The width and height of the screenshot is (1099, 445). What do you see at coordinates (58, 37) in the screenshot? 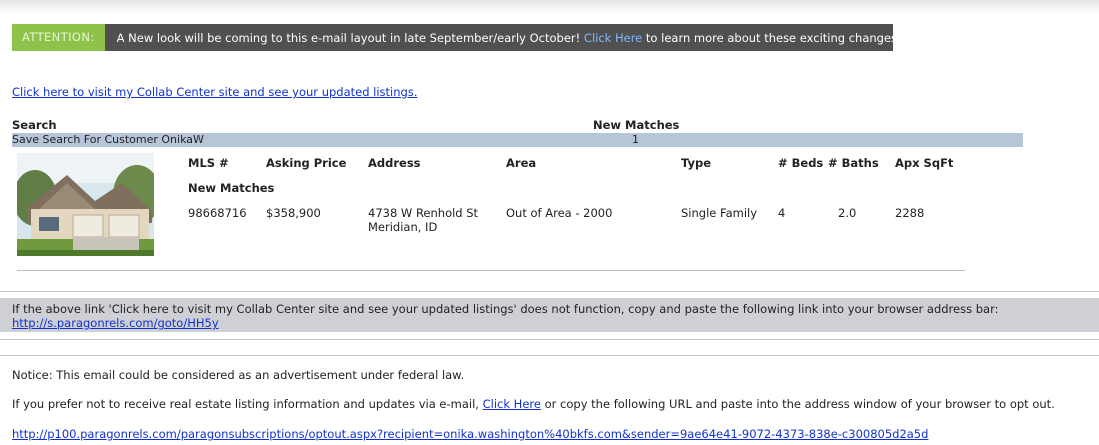
I see `attention-tag: ATTENTION:` at bounding box center [58, 37].